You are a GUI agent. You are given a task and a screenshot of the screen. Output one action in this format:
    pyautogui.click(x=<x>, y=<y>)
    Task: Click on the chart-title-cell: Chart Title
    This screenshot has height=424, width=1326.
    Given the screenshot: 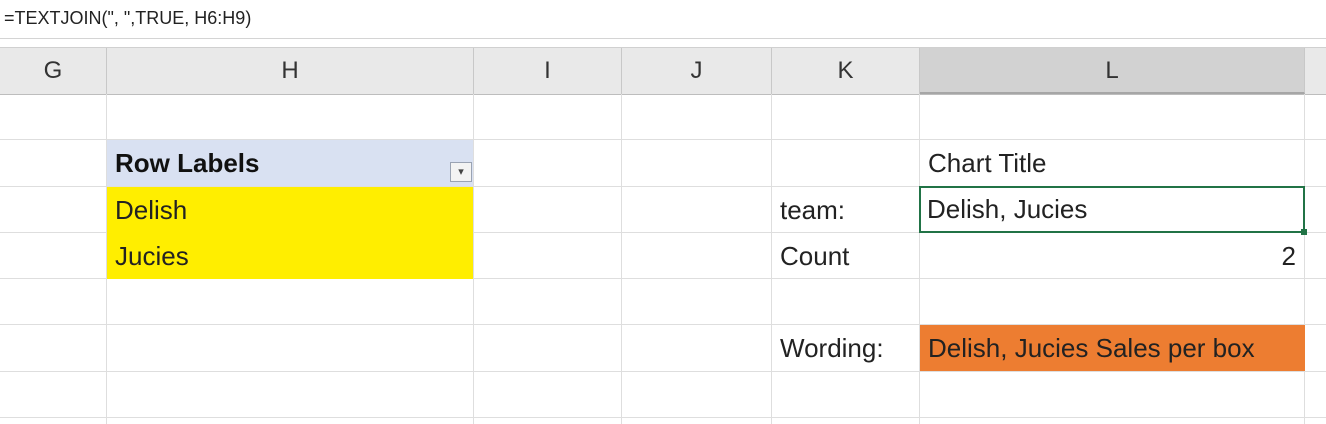 What is the action you would take?
    pyautogui.click(x=1112, y=163)
    